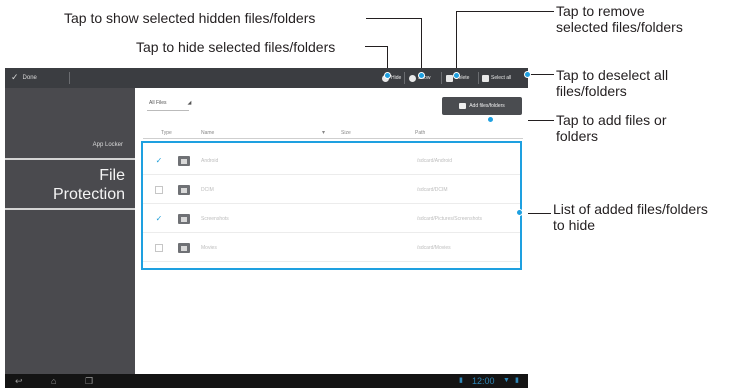  I want to click on wifi-icon: ▼, so click(506, 380).